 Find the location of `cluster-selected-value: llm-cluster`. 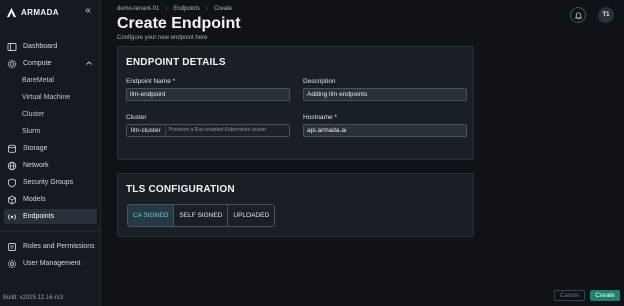

cluster-selected-value: llm-cluster is located at coordinates (146, 130).